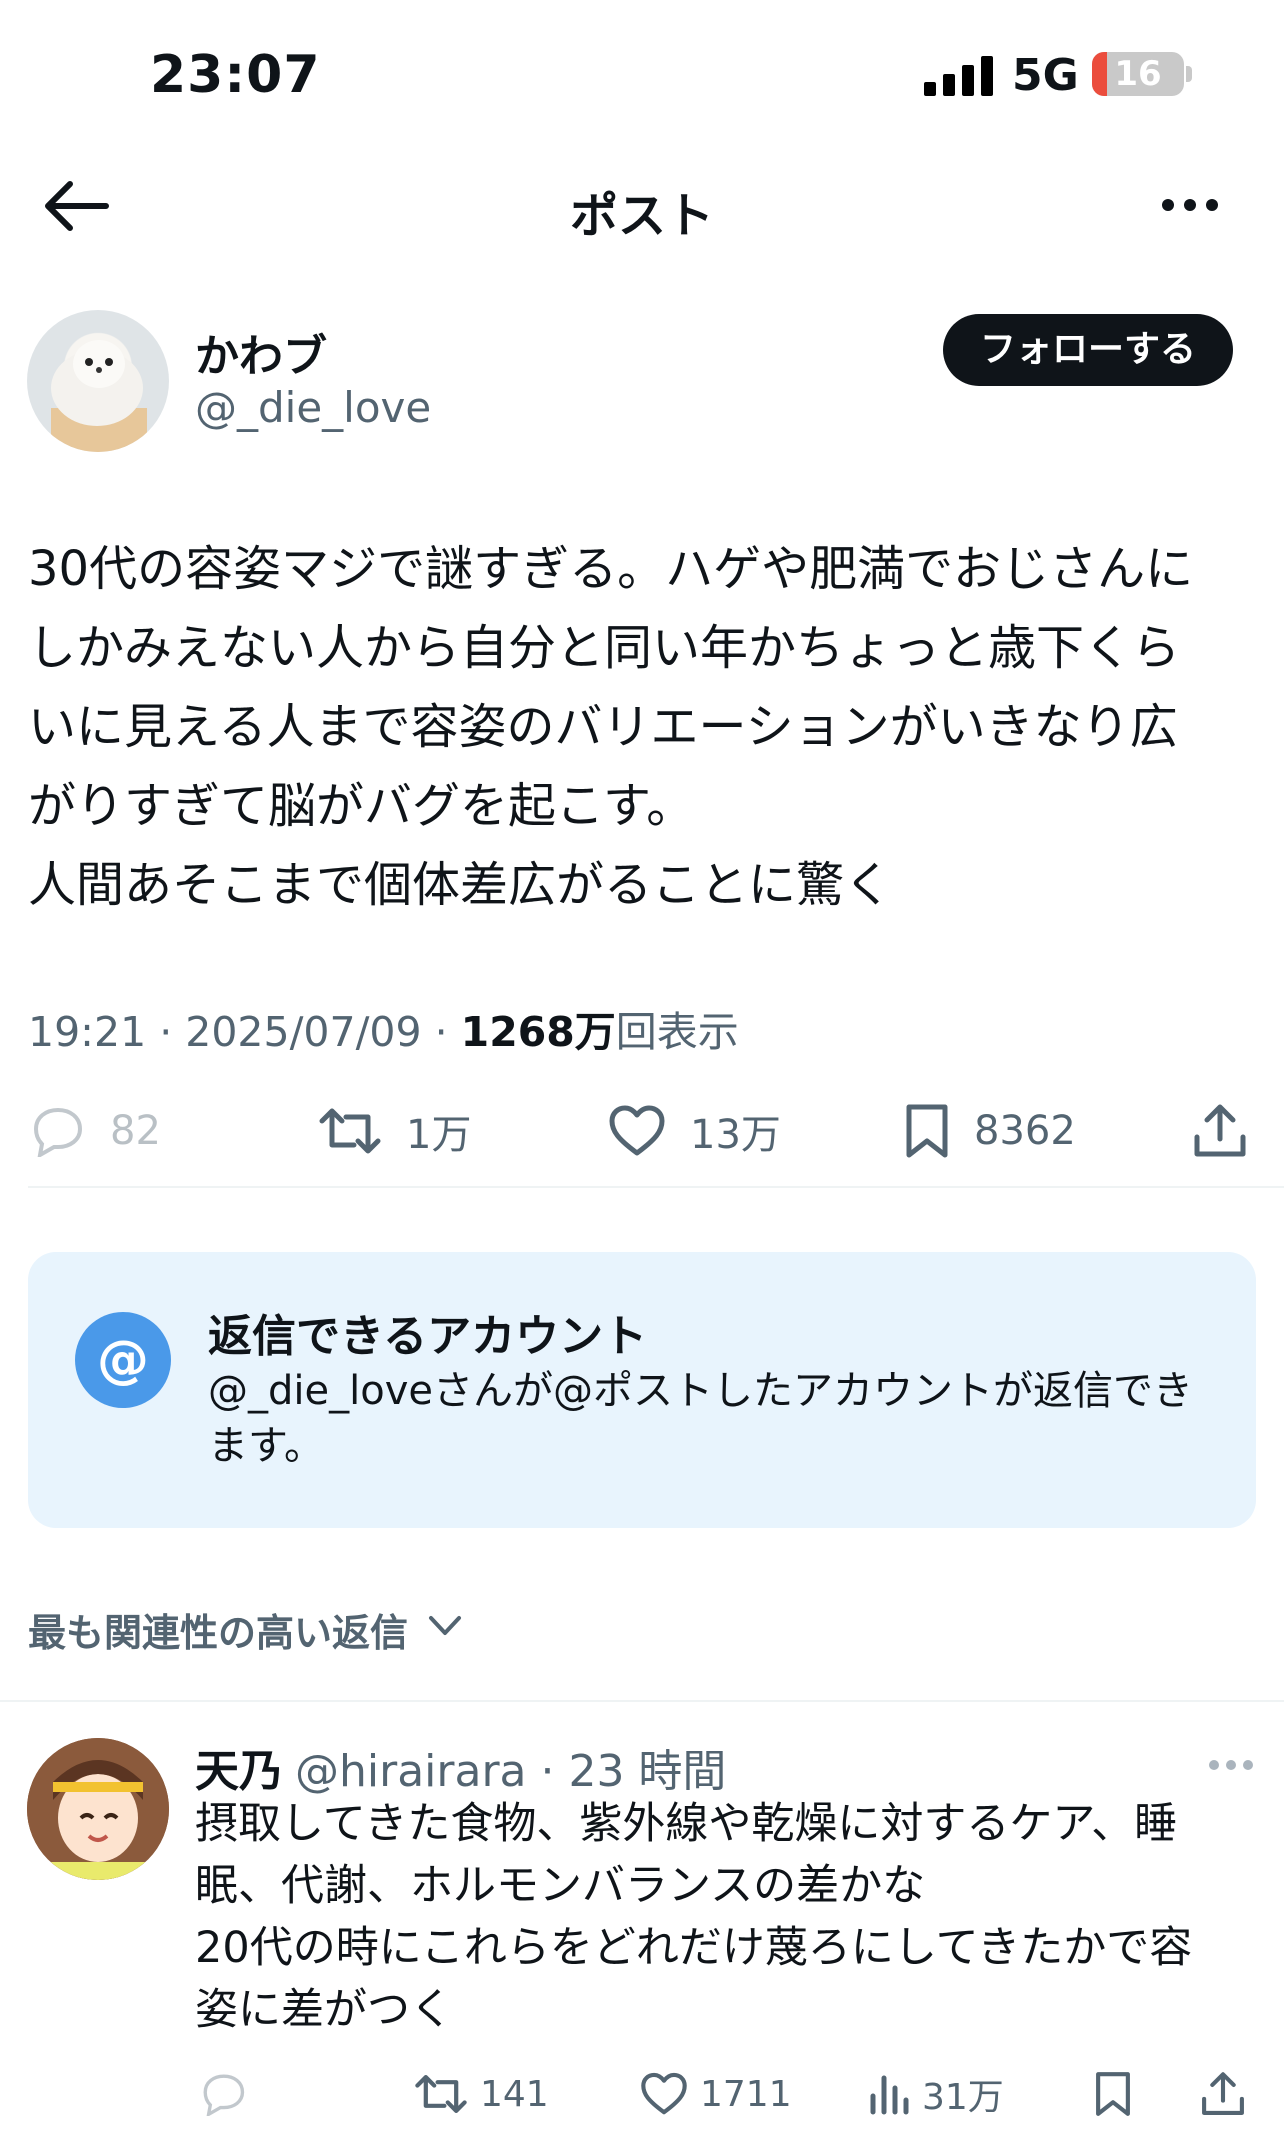 The width and height of the screenshot is (1284, 2145). I want to click on reply-sort-dropdown: 最も関連性の高い返信, so click(218, 1629).